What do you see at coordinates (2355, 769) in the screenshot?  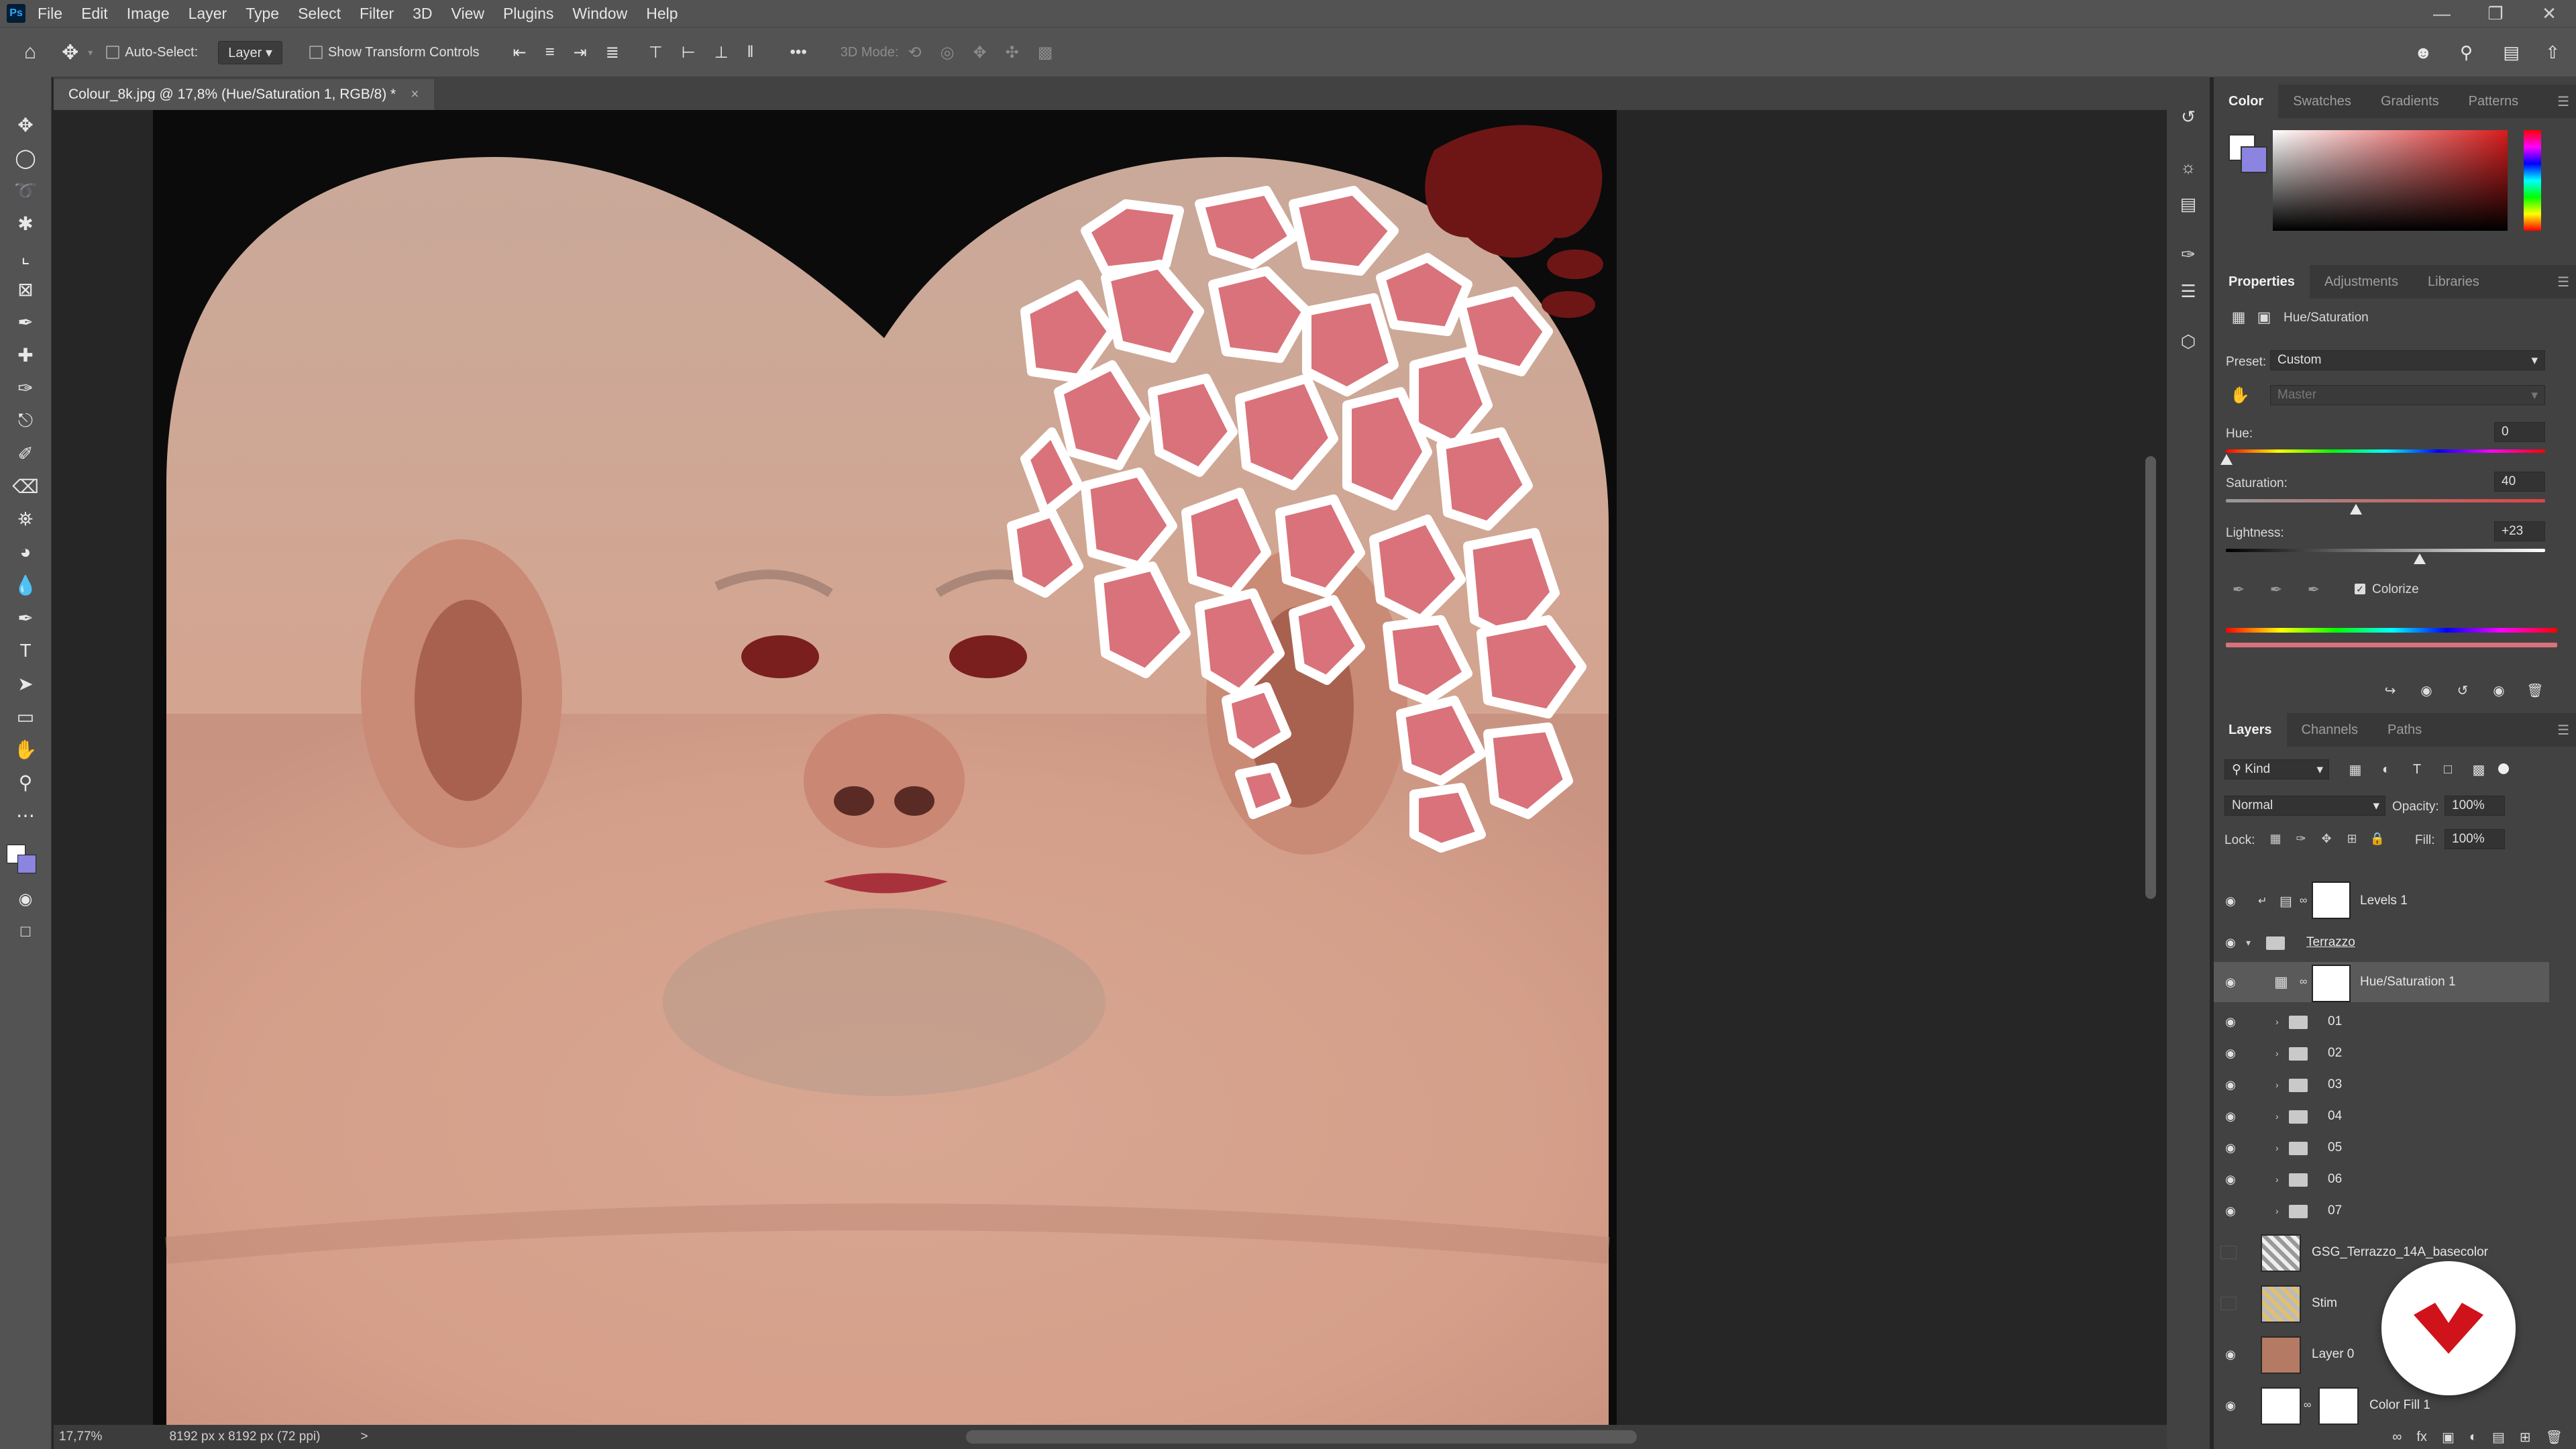 I see `filter-pixel-icon: ▦` at bounding box center [2355, 769].